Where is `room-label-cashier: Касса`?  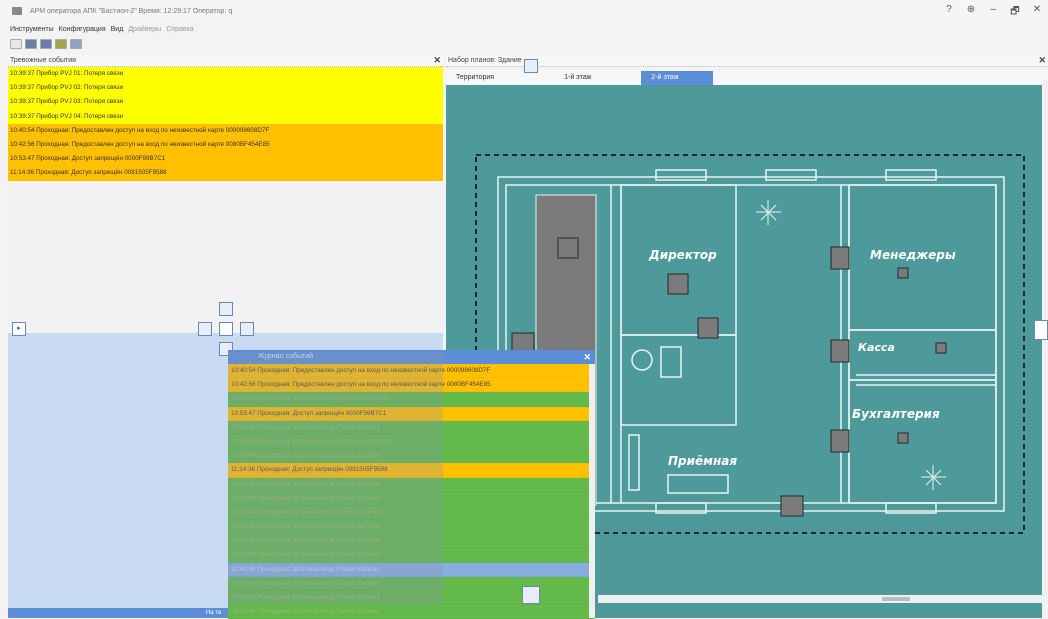 room-label-cashier: Касса is located at coordinates (876, 347).